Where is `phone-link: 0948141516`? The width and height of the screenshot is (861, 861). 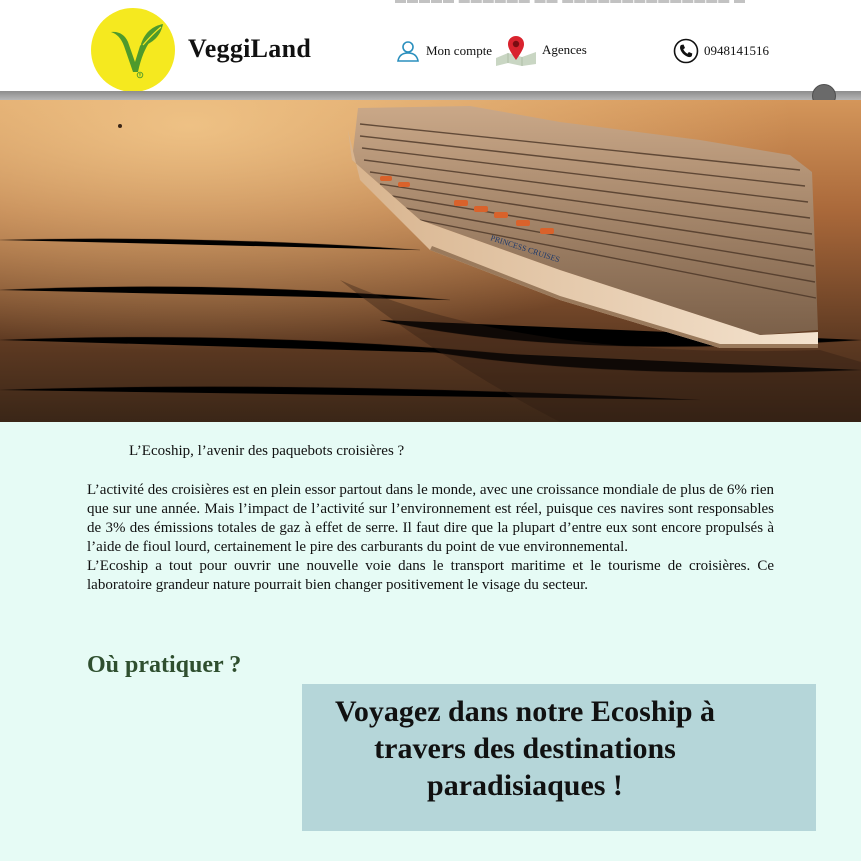 phone-link: 0948141516 is located at coordinates (721, 51).